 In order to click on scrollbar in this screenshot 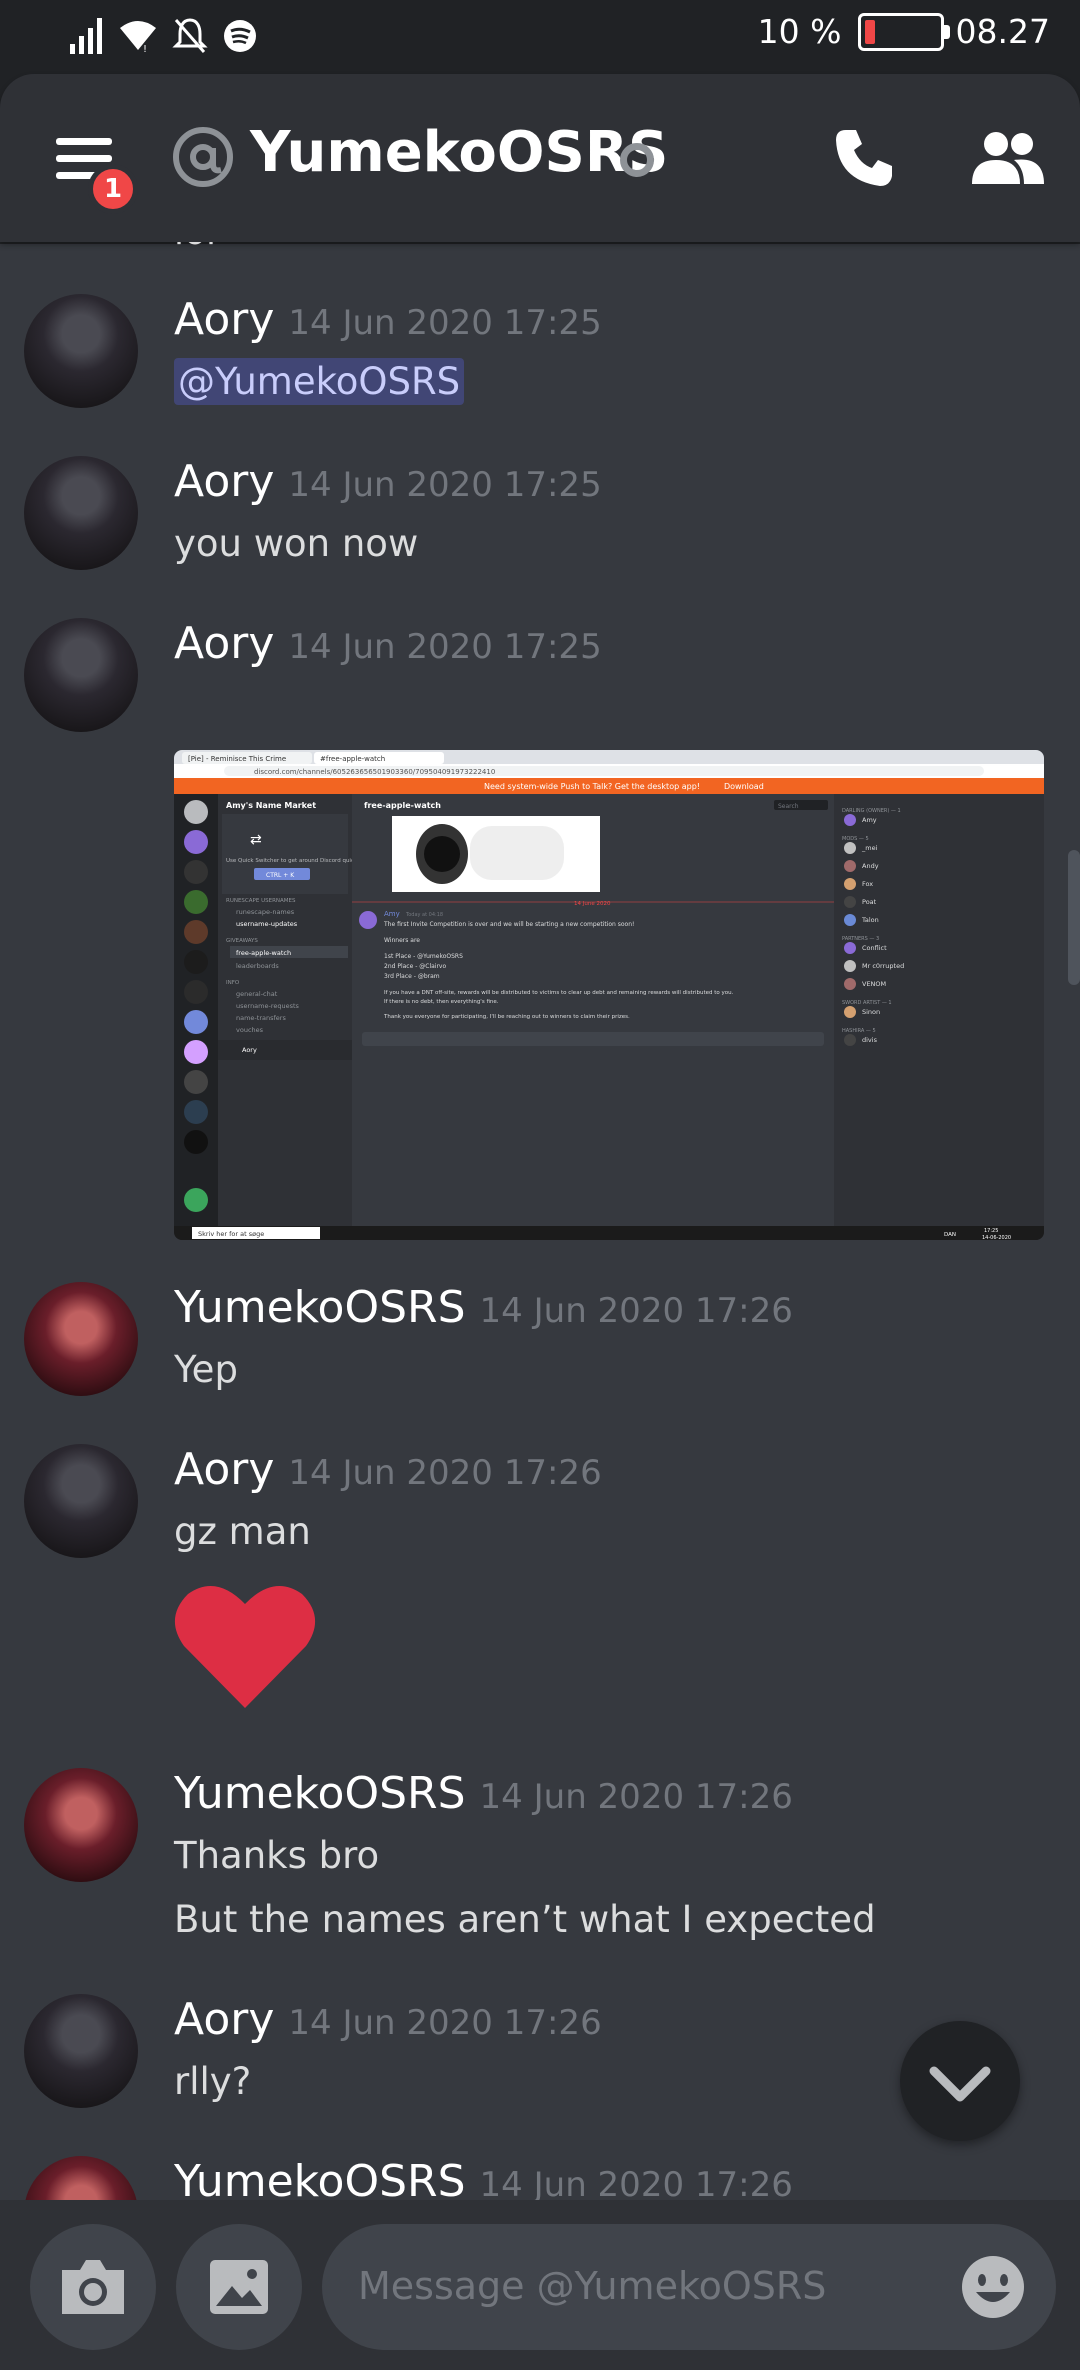, I will do `click(1074, 917)`.